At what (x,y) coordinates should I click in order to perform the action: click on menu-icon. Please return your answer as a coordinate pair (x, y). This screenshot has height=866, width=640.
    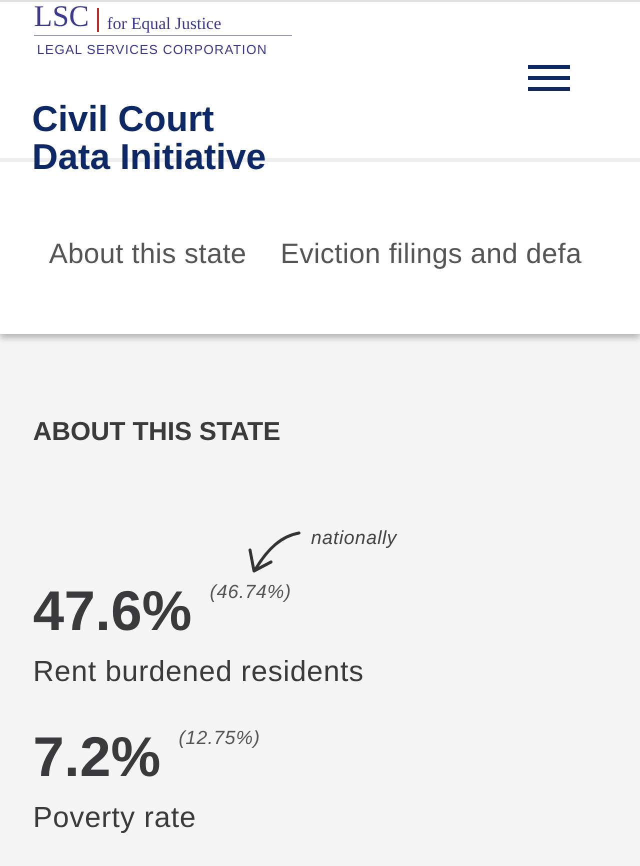
    Looking at the image, I should click on (549, 78).